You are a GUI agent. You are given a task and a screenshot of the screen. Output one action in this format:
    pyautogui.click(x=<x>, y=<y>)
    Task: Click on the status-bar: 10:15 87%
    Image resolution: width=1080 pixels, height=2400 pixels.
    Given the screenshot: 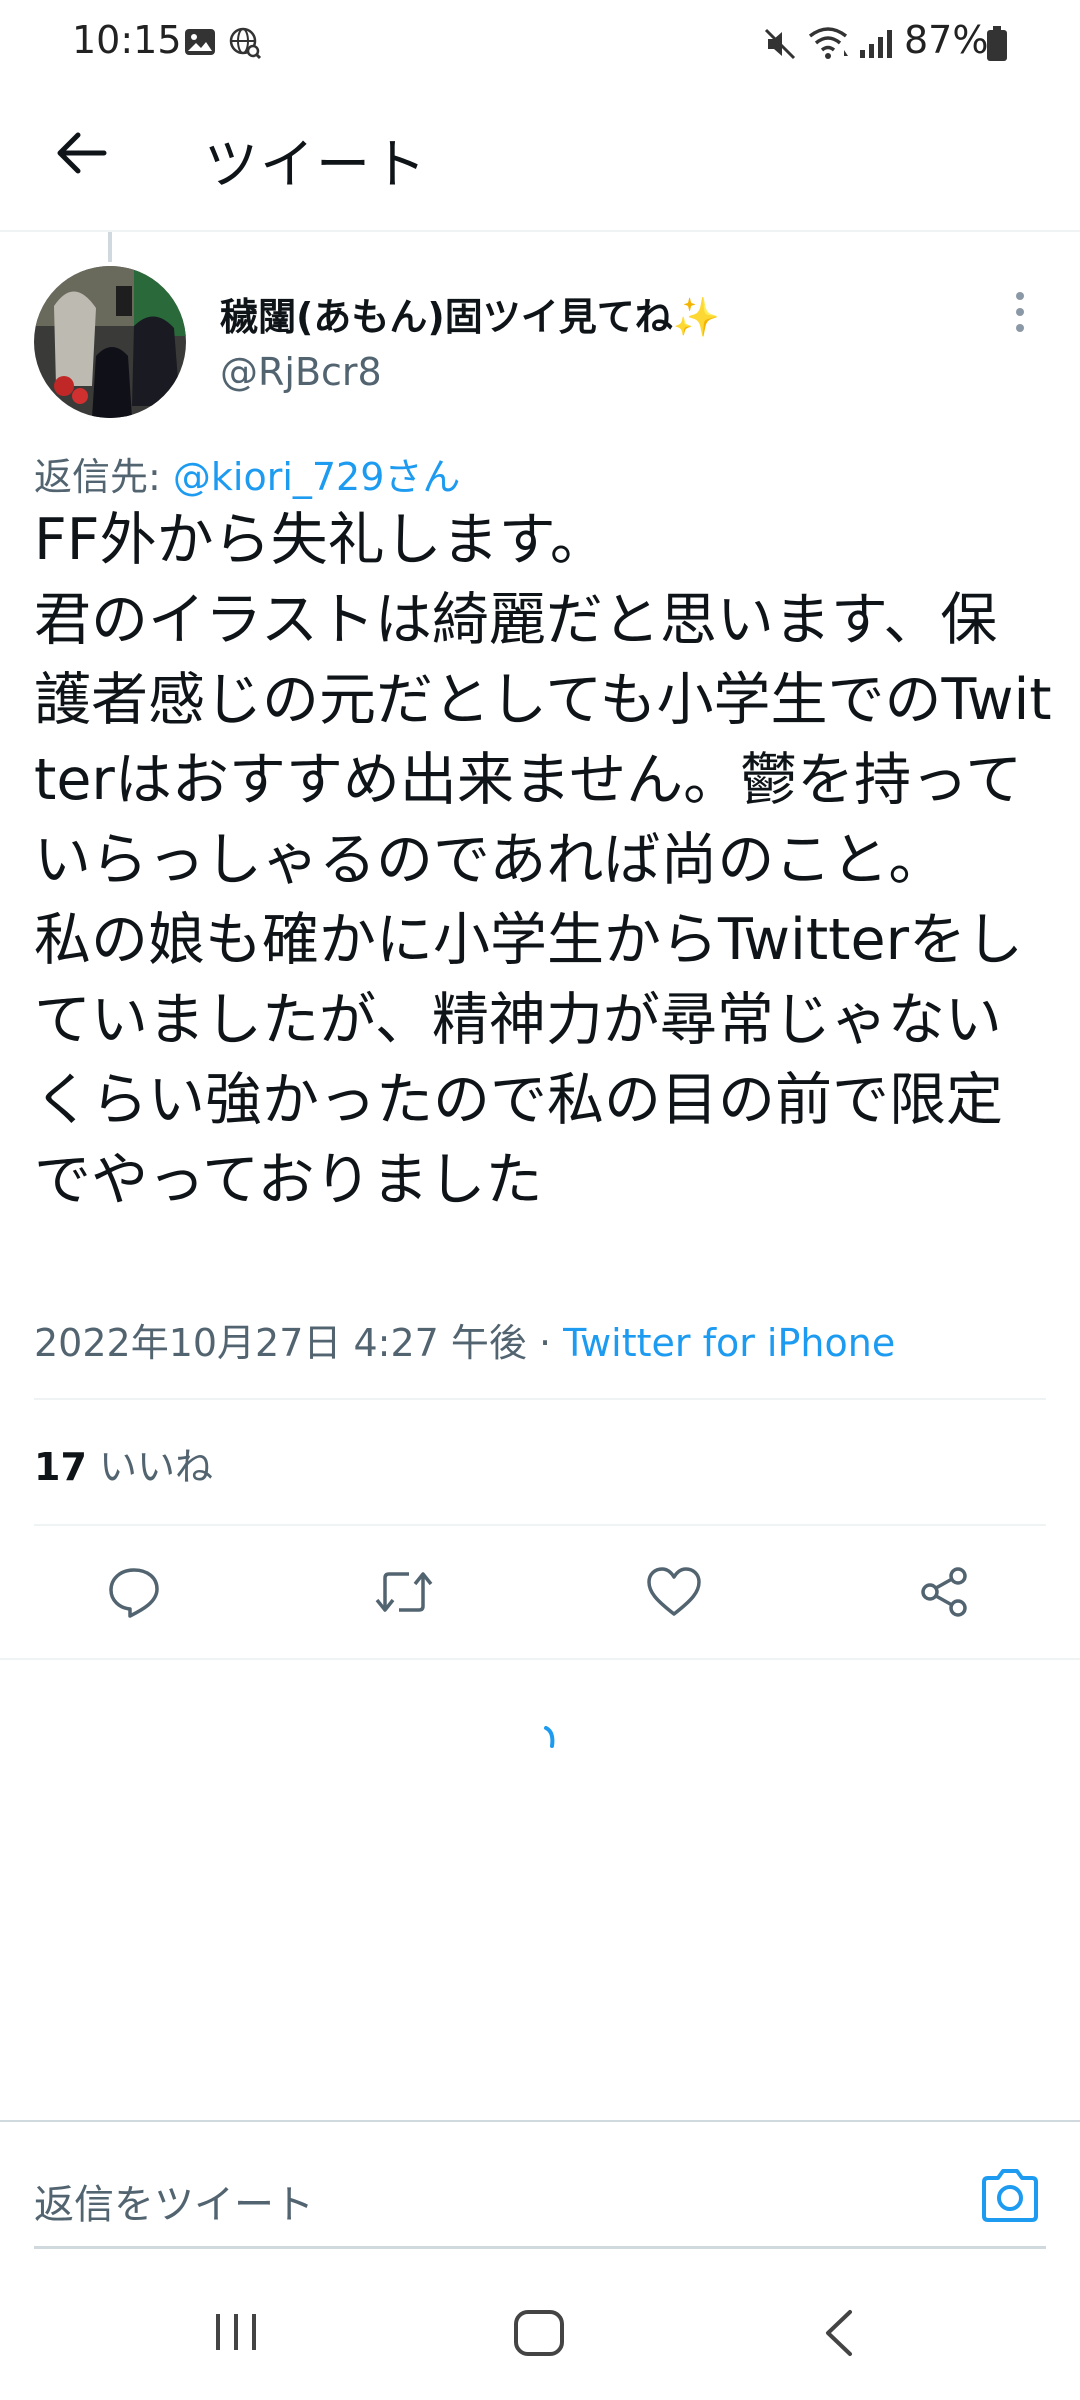 What is the action you would take?
    pyautogui.click(x=540, y=45)
    